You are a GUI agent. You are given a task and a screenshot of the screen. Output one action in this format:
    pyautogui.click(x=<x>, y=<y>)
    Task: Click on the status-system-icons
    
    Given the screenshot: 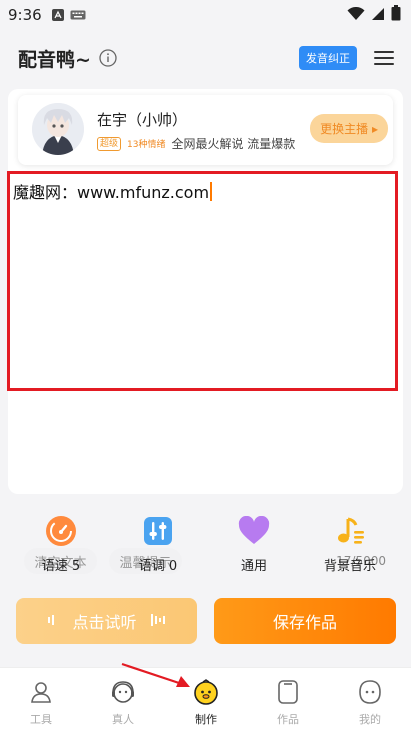 What is the action you would take?
    pyautogui.click(x=374, y=15)
    